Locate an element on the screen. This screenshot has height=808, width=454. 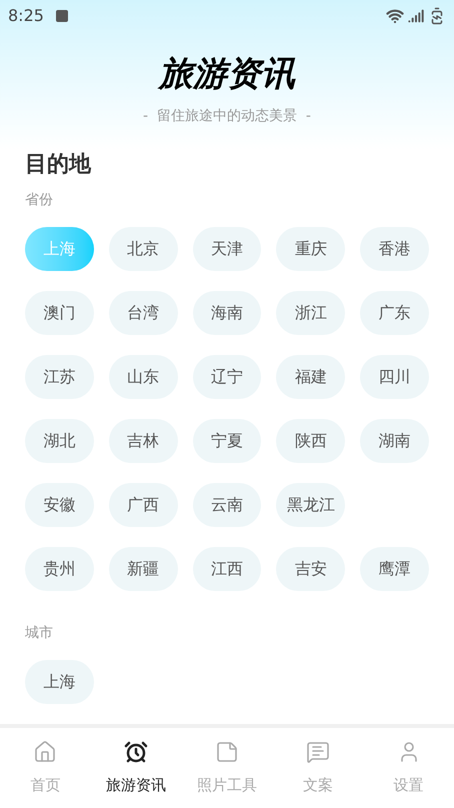
destination-chip: 福建 is located at coordinates (311, 377).